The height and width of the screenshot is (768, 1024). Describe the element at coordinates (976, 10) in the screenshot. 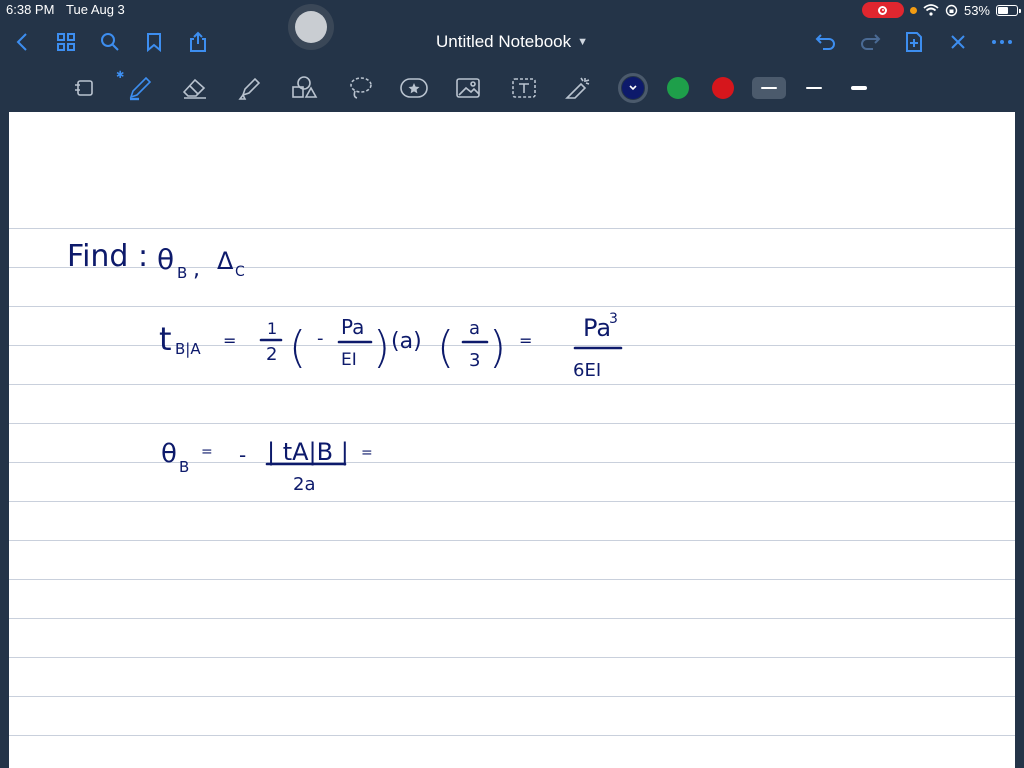

I see `battery-percent: 53%` at that location.